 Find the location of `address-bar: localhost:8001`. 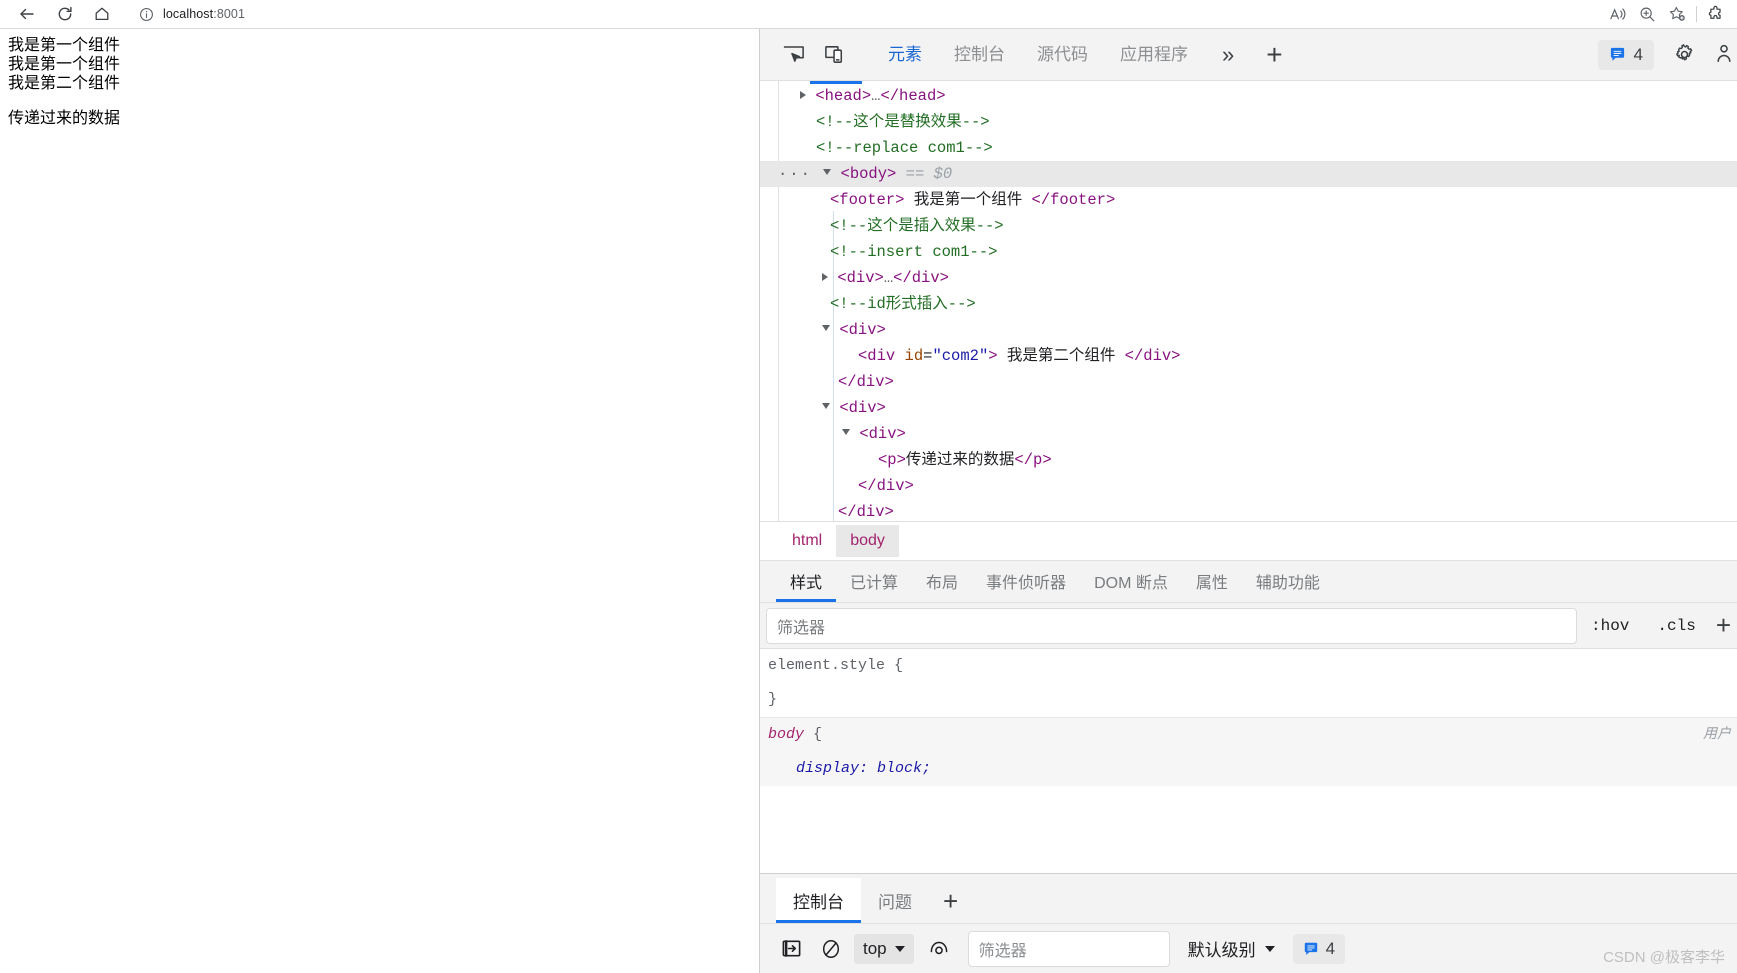

address-bar: localhost:8001 is located at coordinates (866, 14).